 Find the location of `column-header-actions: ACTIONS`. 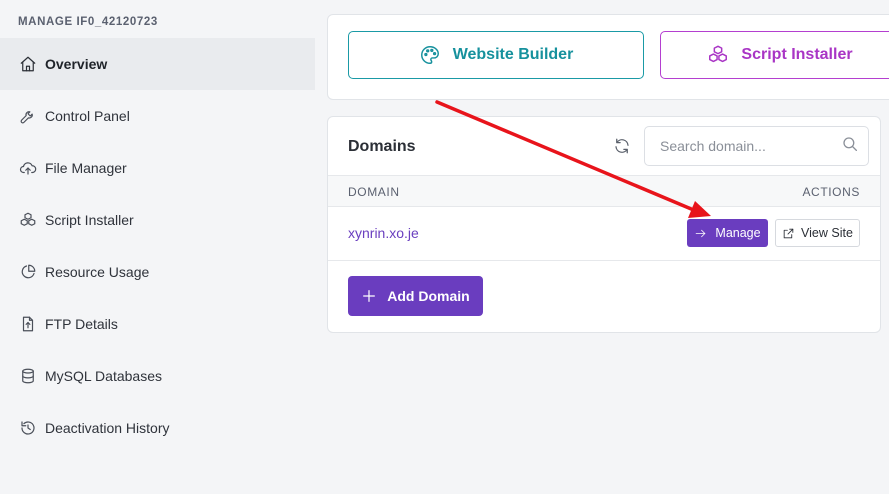

column-header-actions: ACTIONS is located at coordinates (831, 192).